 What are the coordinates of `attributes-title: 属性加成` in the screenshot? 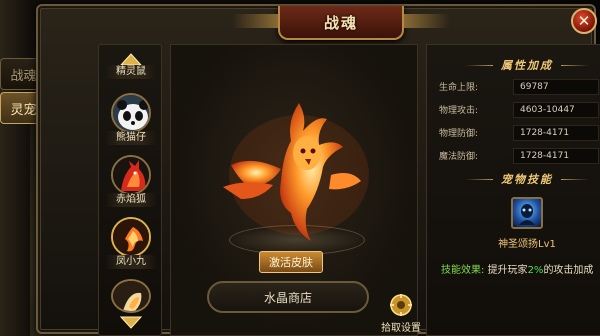 It's located at (527, 65).